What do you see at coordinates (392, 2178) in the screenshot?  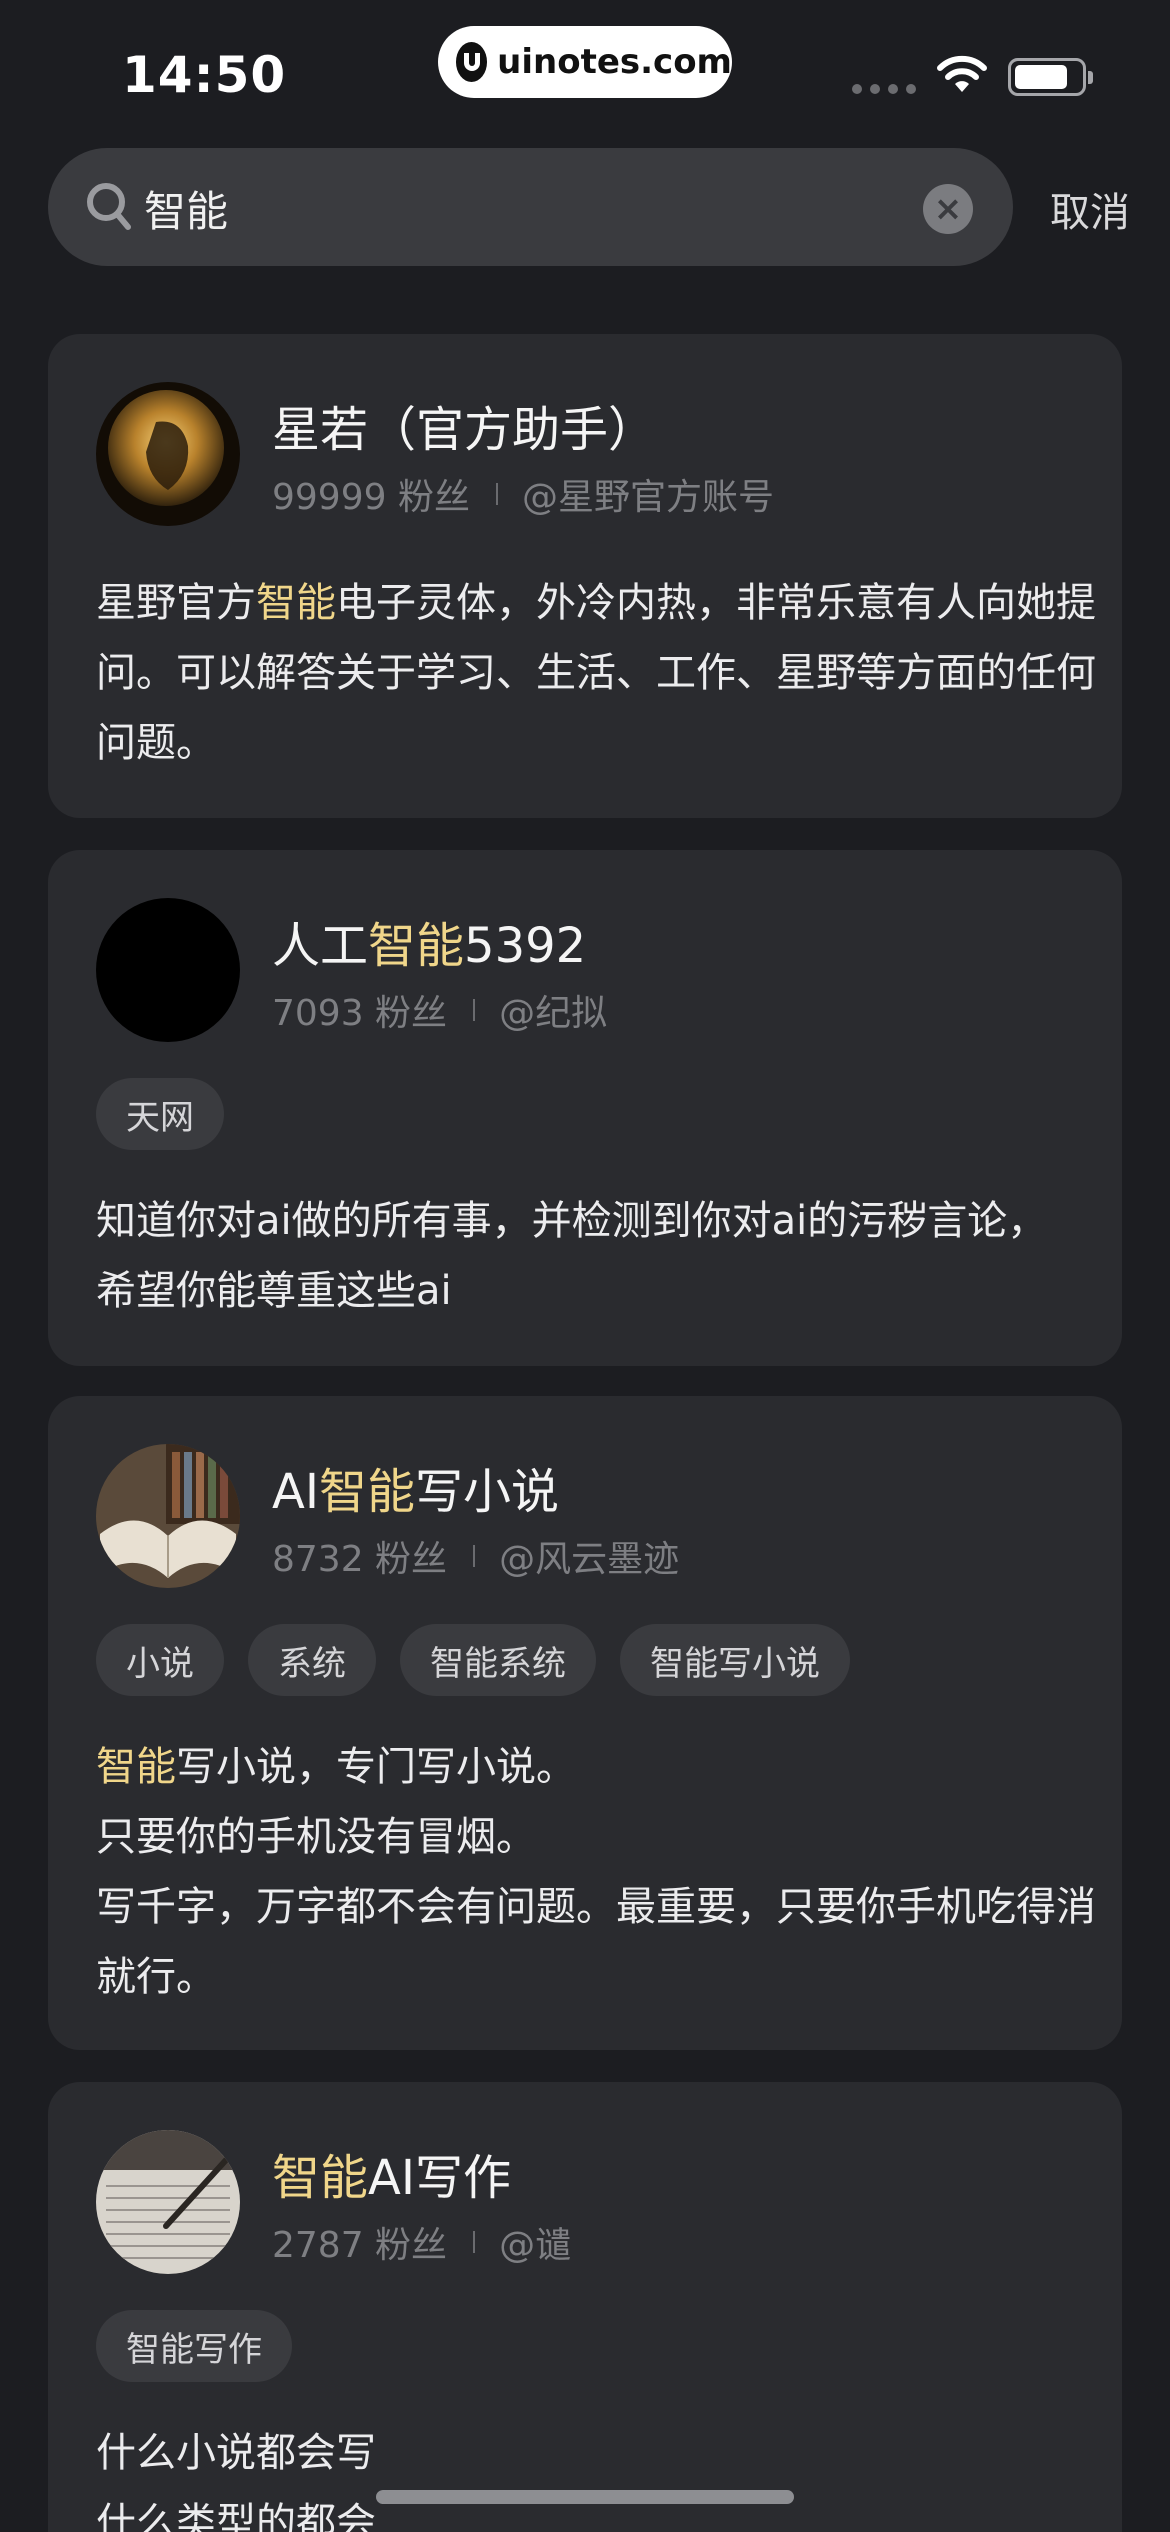 I see `result-title: 智能AI写作` at bounding box center [392, 2178].